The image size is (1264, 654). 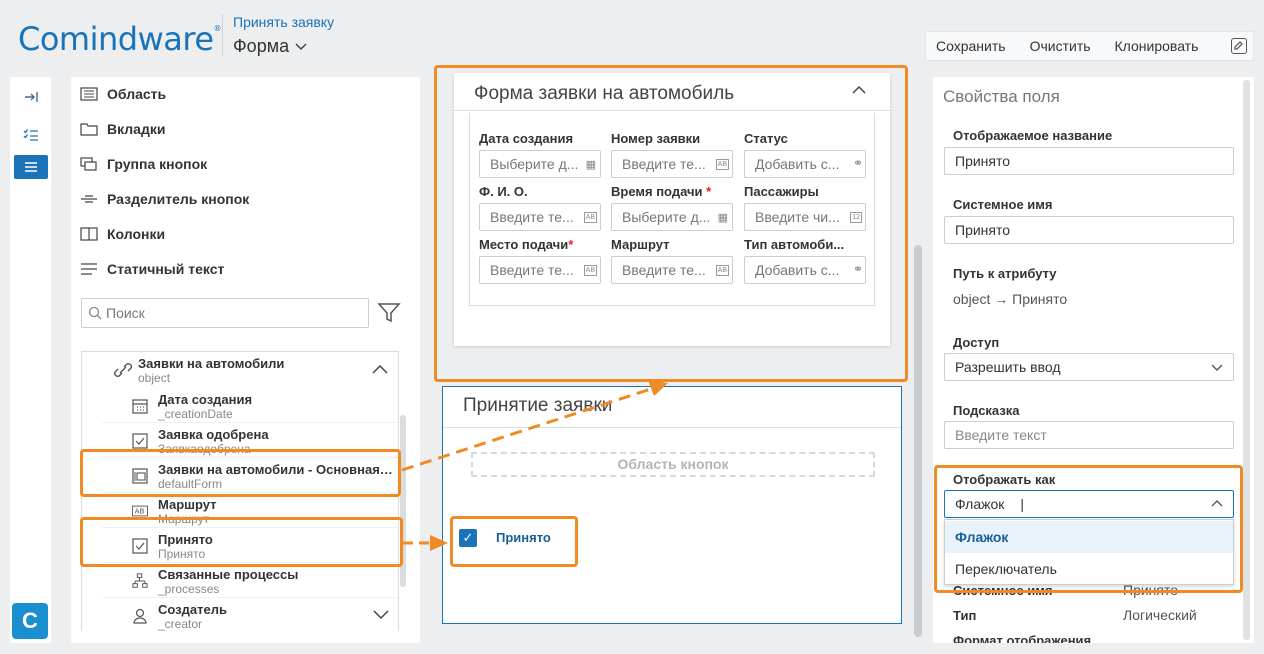 I want to click on left-icon-strip: C, so click(x=30, y=360).